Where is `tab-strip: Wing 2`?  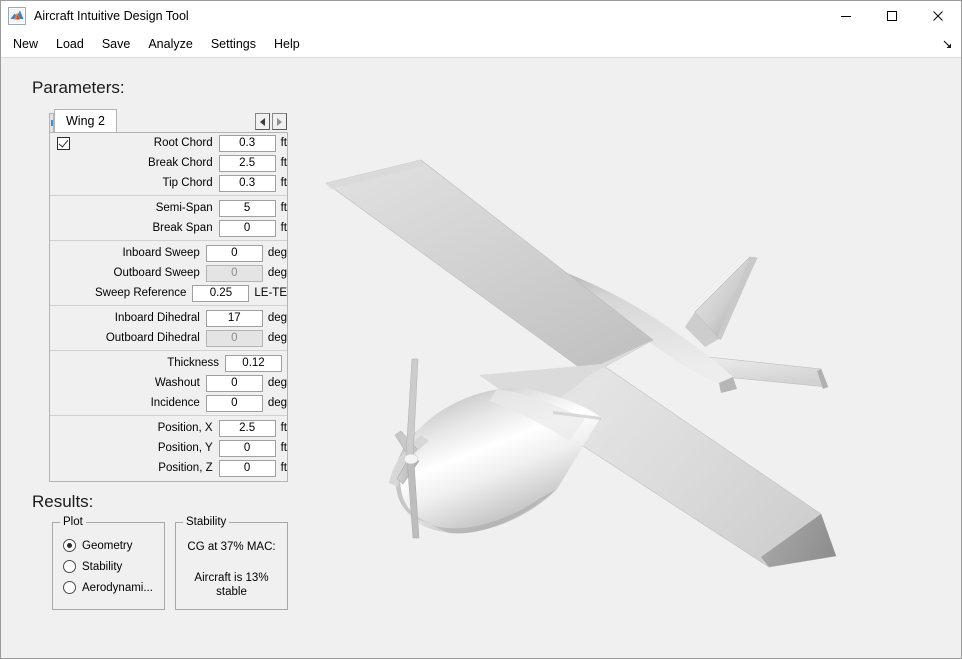
tab-strip: Wing 2 is located at coordinates (168, 121).